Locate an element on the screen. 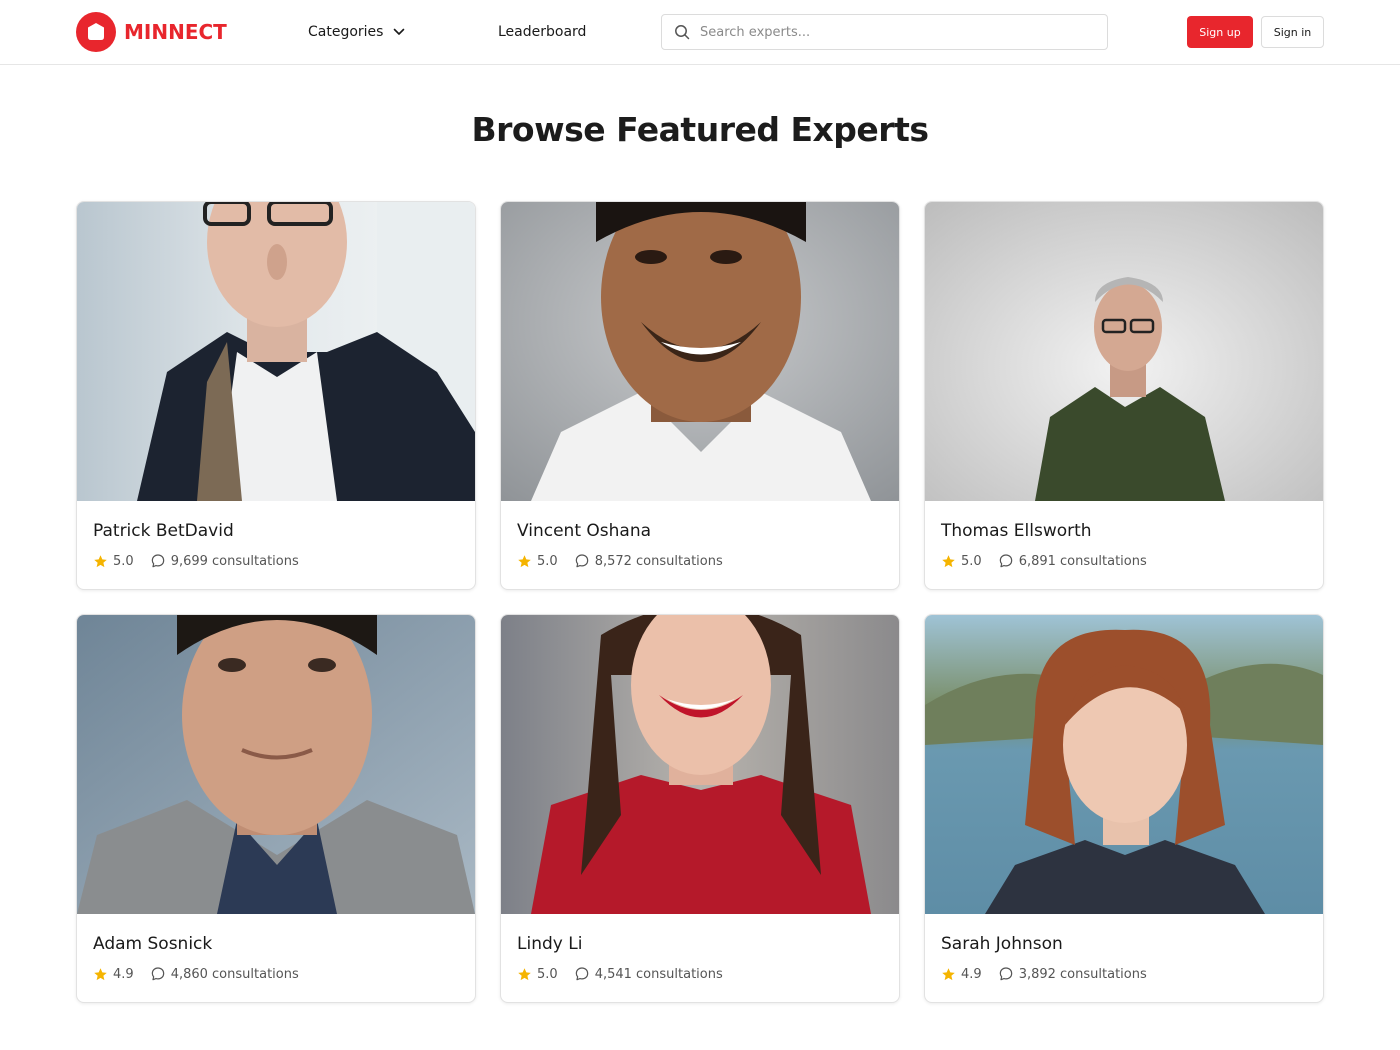 The image size is (1400, 1050). expert-stats: 5.0 9,699 consultations is located at coordinates (276, 561).